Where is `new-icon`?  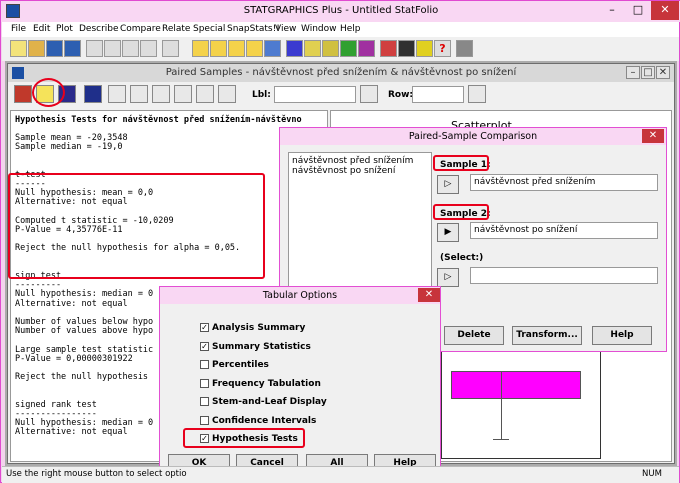 new-icon is located at coordinates (18, 48).